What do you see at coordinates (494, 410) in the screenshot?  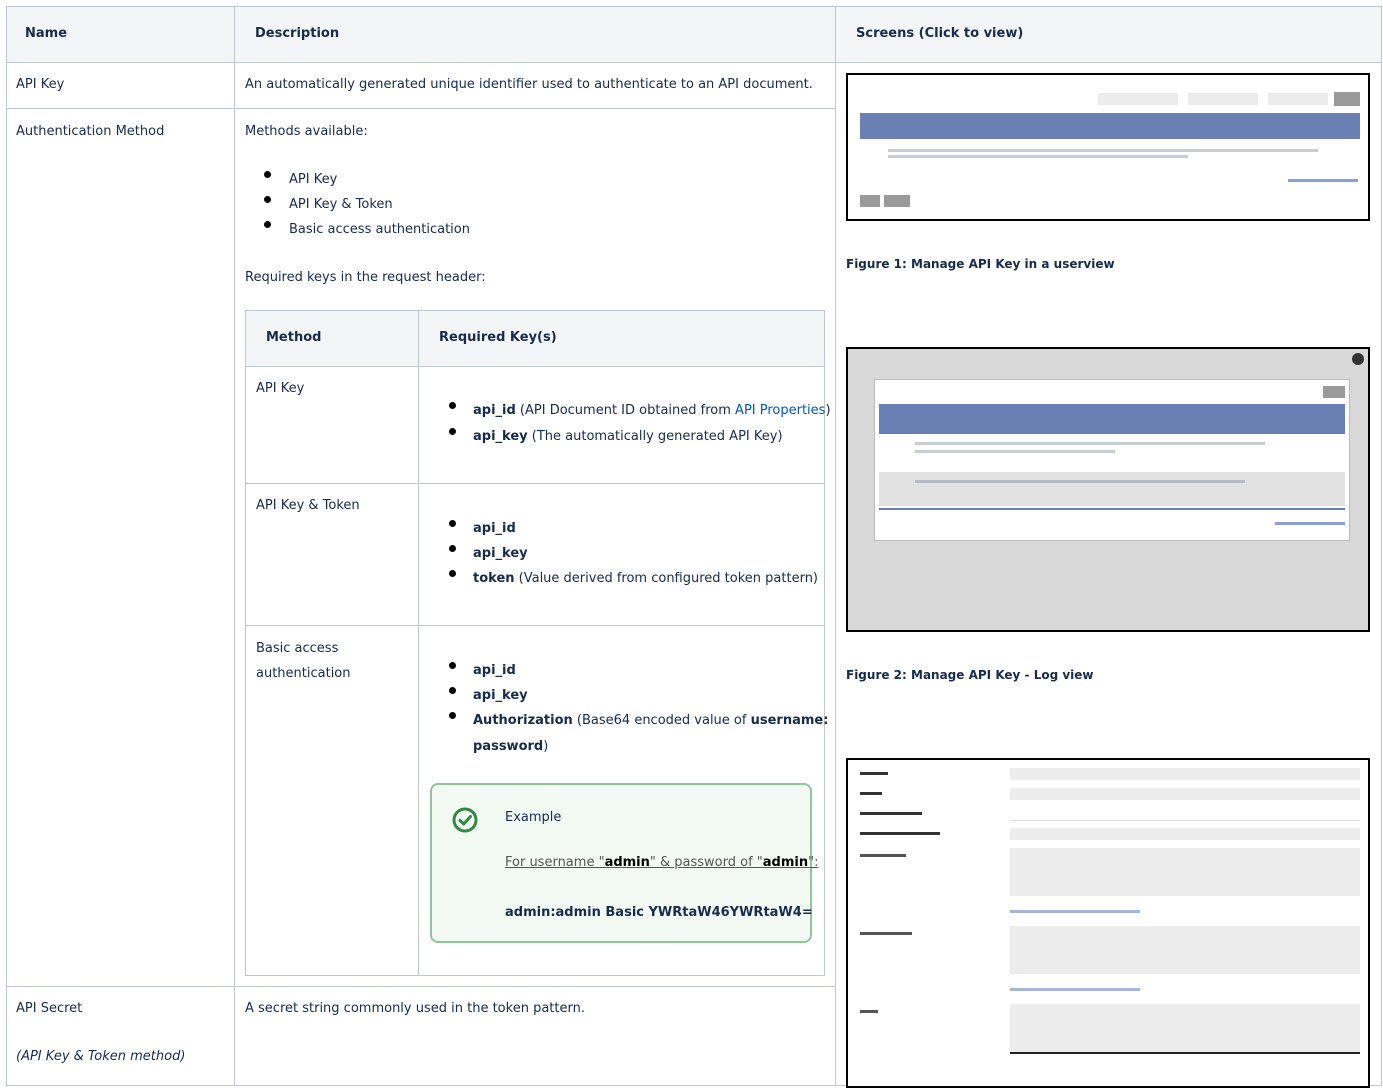 I see `key-name: api_id` at bounding box center [494, 410].